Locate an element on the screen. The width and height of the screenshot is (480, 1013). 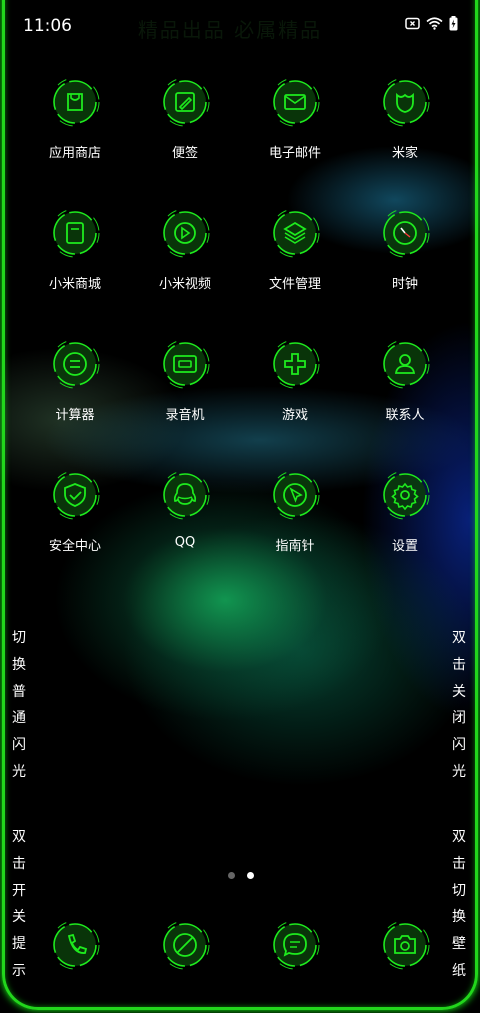
app-mail: 电子邮件 is located at coordinates (295, 119).